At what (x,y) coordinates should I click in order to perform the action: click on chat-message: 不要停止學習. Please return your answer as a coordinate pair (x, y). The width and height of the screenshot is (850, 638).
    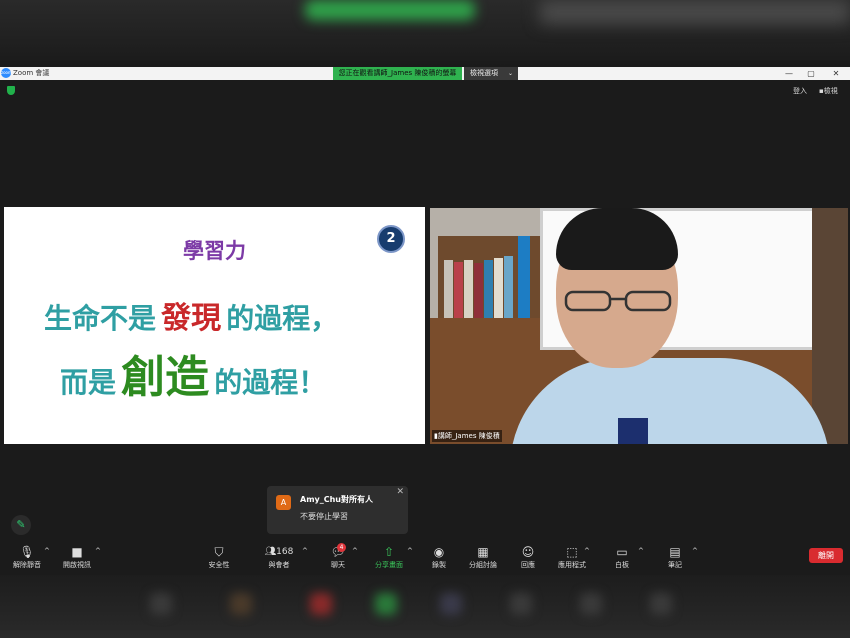
    Looking at the image, I should click on (324, 516).